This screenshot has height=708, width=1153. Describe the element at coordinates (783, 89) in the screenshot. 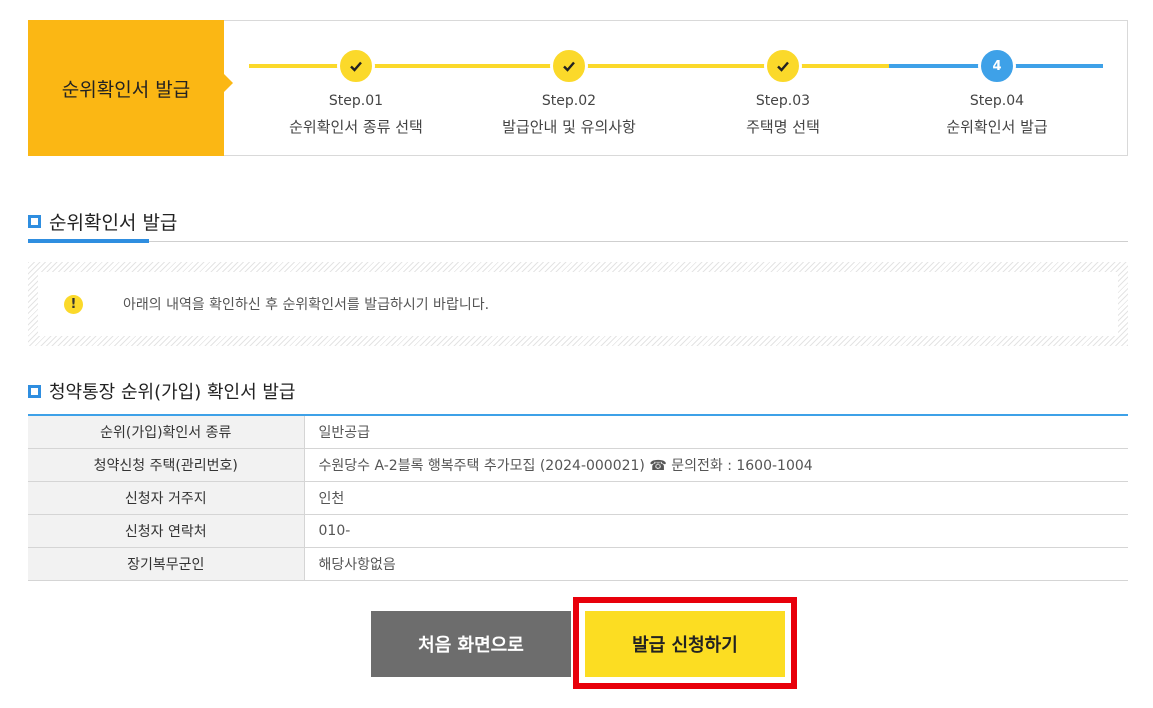

I see `step-3: Step.03 주택명 선택` at that location.